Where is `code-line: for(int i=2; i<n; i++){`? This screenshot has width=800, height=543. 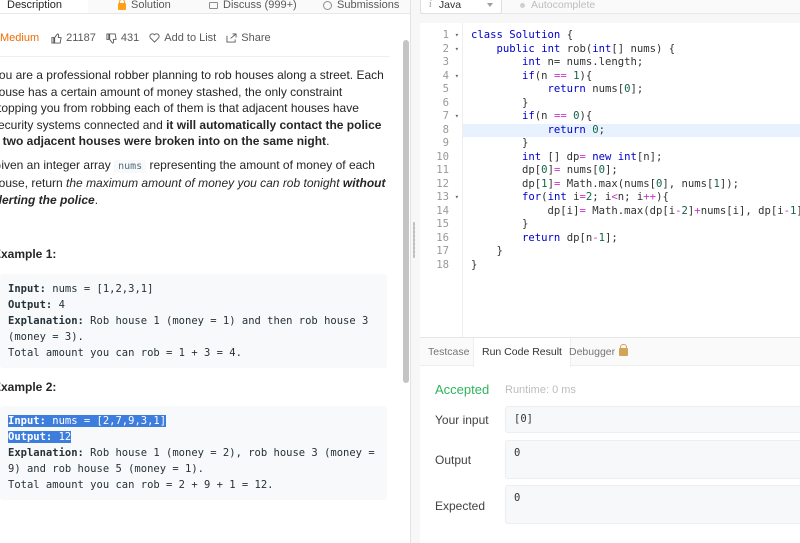 code-line: for(int i=2; i<n; i++){ is located at coordinates (635, 198).